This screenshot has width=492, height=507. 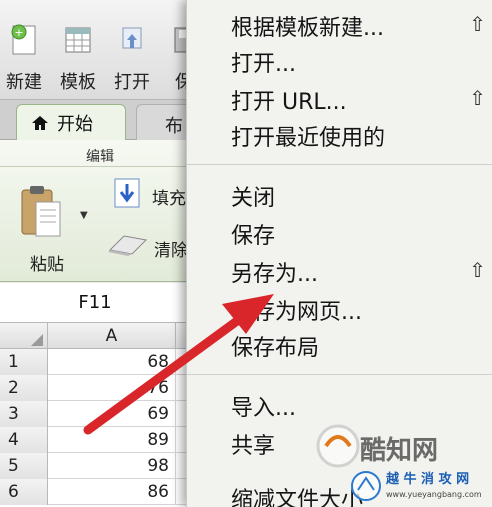 What do you see at coordinates (24, 492) in the screenshot?
I see `row-header: 6` at bounding box center [24, 492].